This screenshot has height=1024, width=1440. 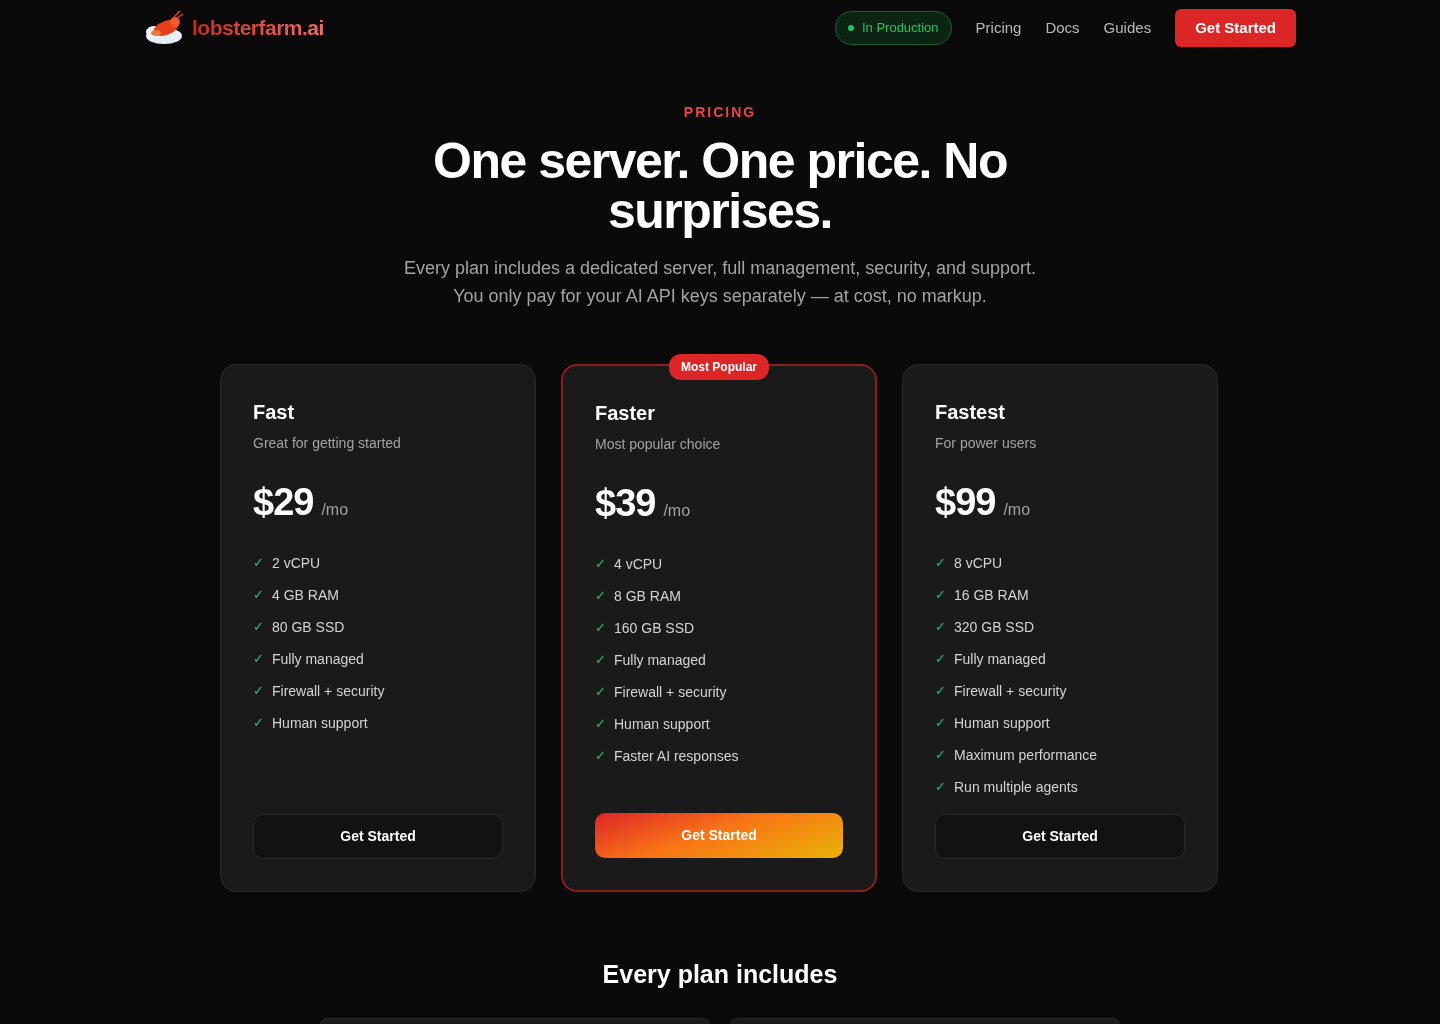 What do you see at coordinates (305, 595) in the screenshot?
I see `feature-text: 4 GB RAM` at bounding box center [305, 595].